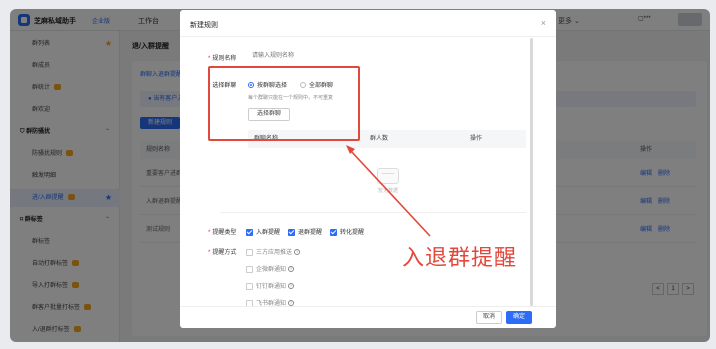 This screenshot has height=349, width=716. I want to click on cancel-button: 取消, so click(489, 317).